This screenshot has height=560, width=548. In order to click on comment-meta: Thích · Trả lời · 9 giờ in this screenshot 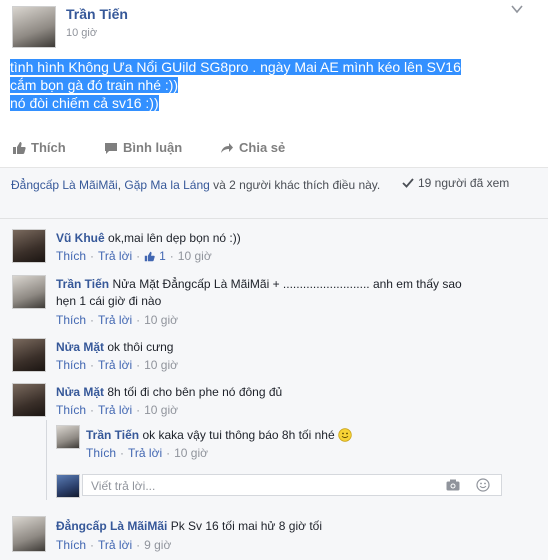, I will do `click(113, 545)`.